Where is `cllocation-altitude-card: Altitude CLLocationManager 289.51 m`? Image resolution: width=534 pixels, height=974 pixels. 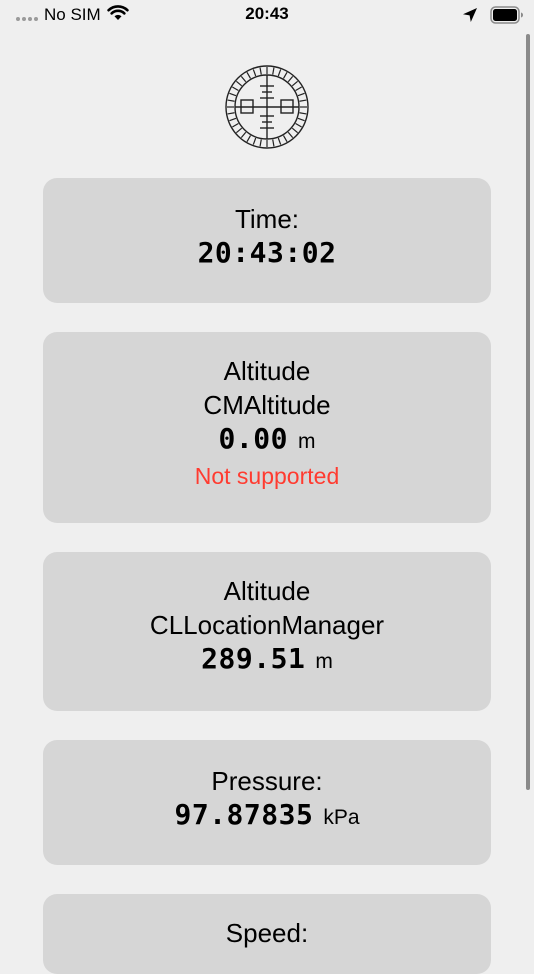
cllocation-altitude-card: Altitude CLLocationManager 289.51 m is located at coordinates (267, 631).